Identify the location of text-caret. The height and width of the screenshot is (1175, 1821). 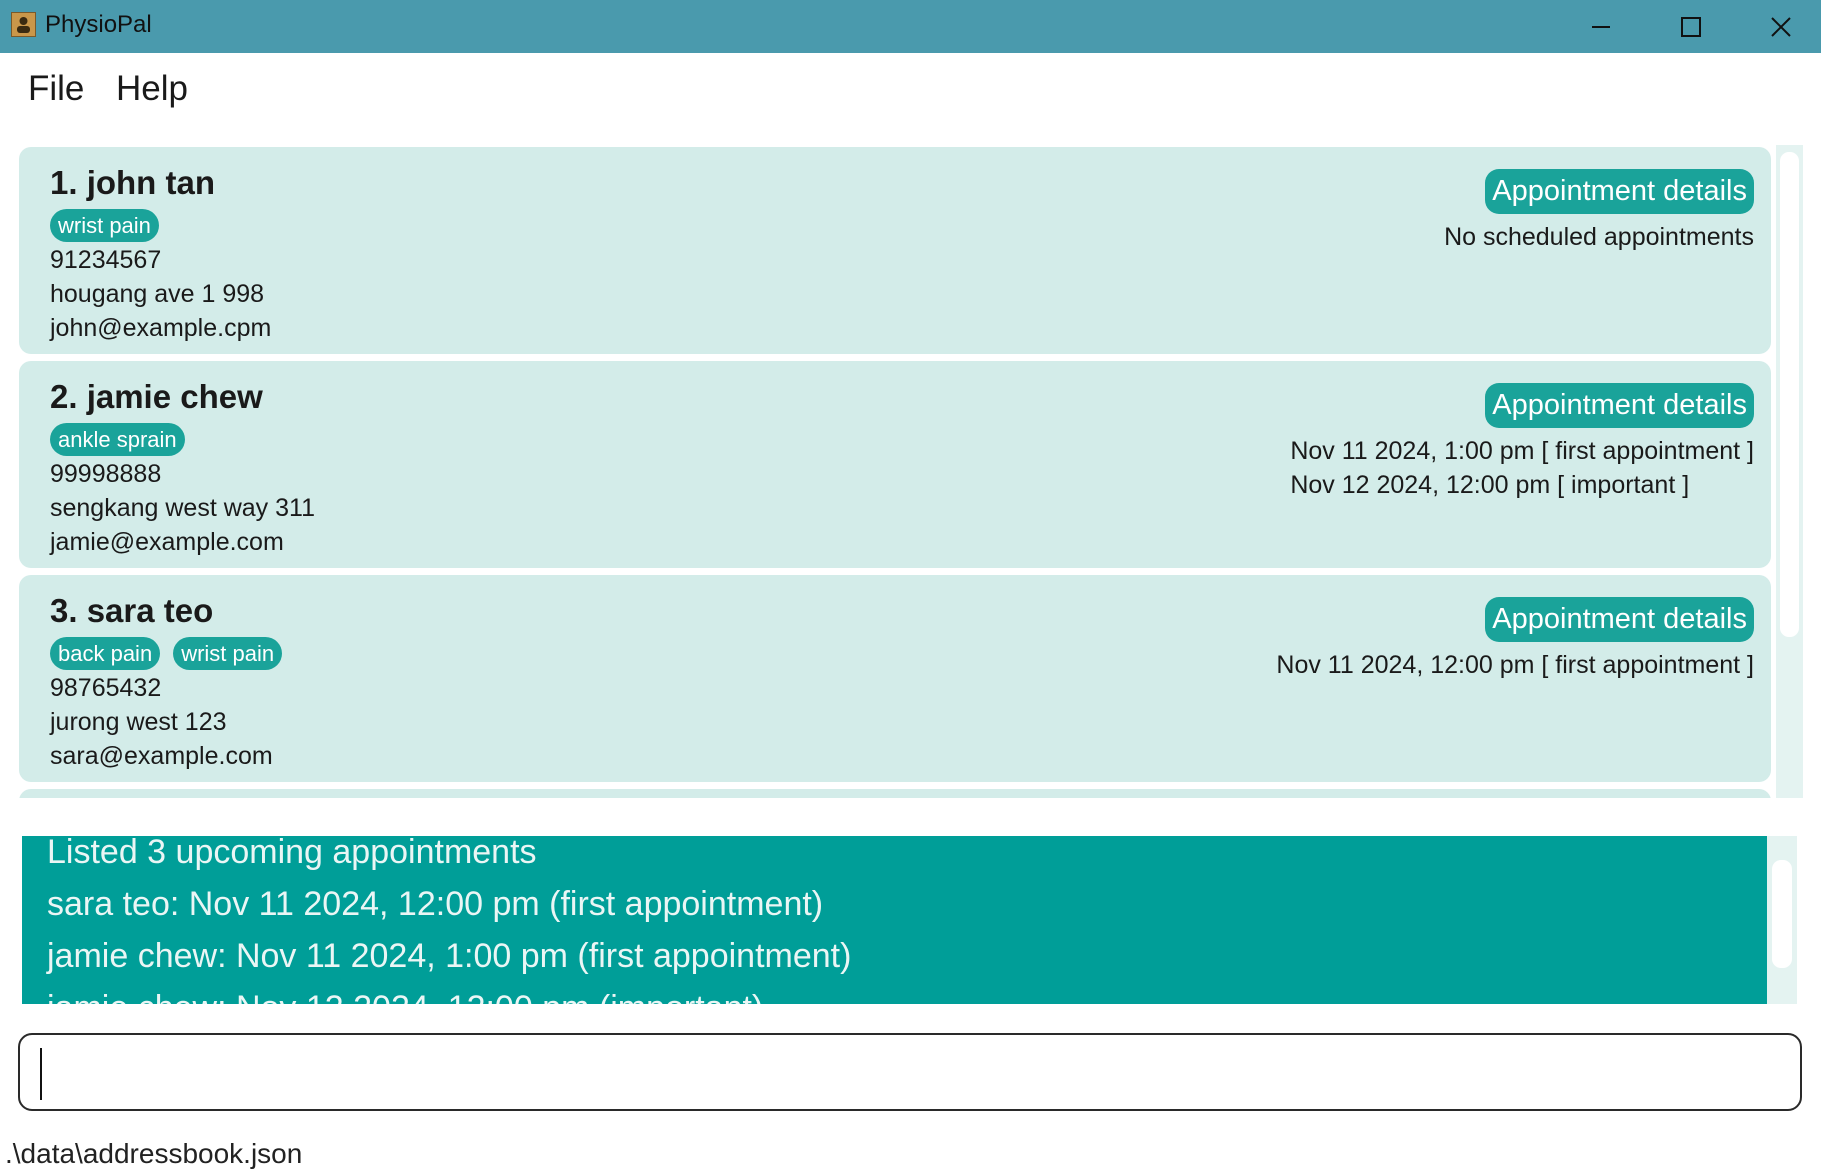
(41, 1074).